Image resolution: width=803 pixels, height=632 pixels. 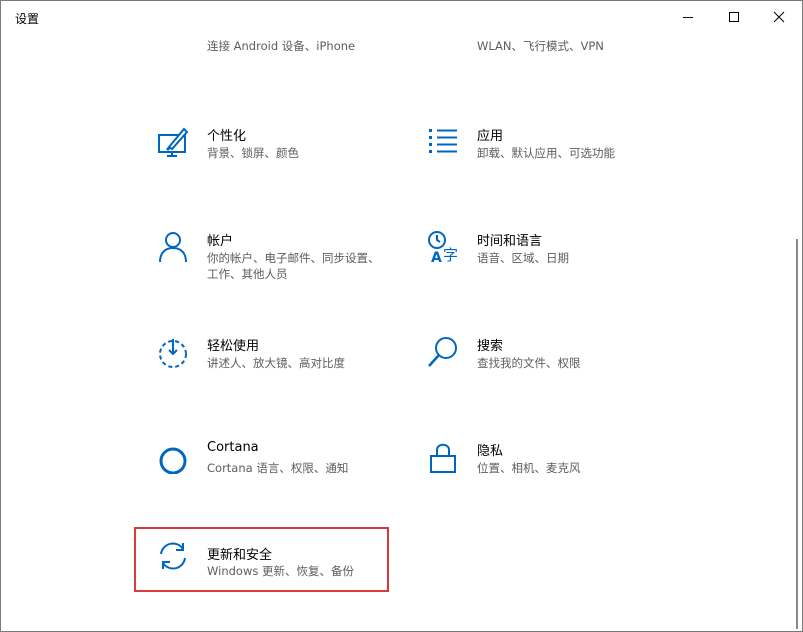 I want to click on tile-desc: 位置、相机、麦克风, so click(x=529, y=468).